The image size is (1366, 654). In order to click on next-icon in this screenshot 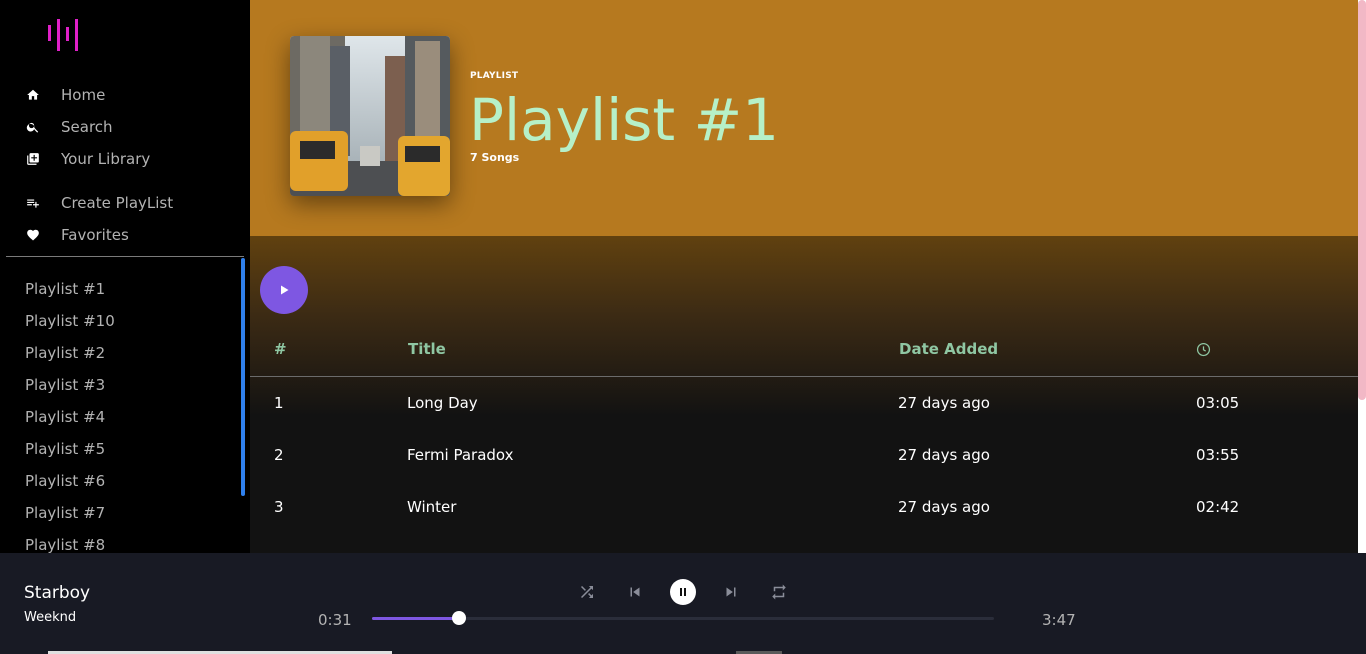, I will do `click(731, 592)`.